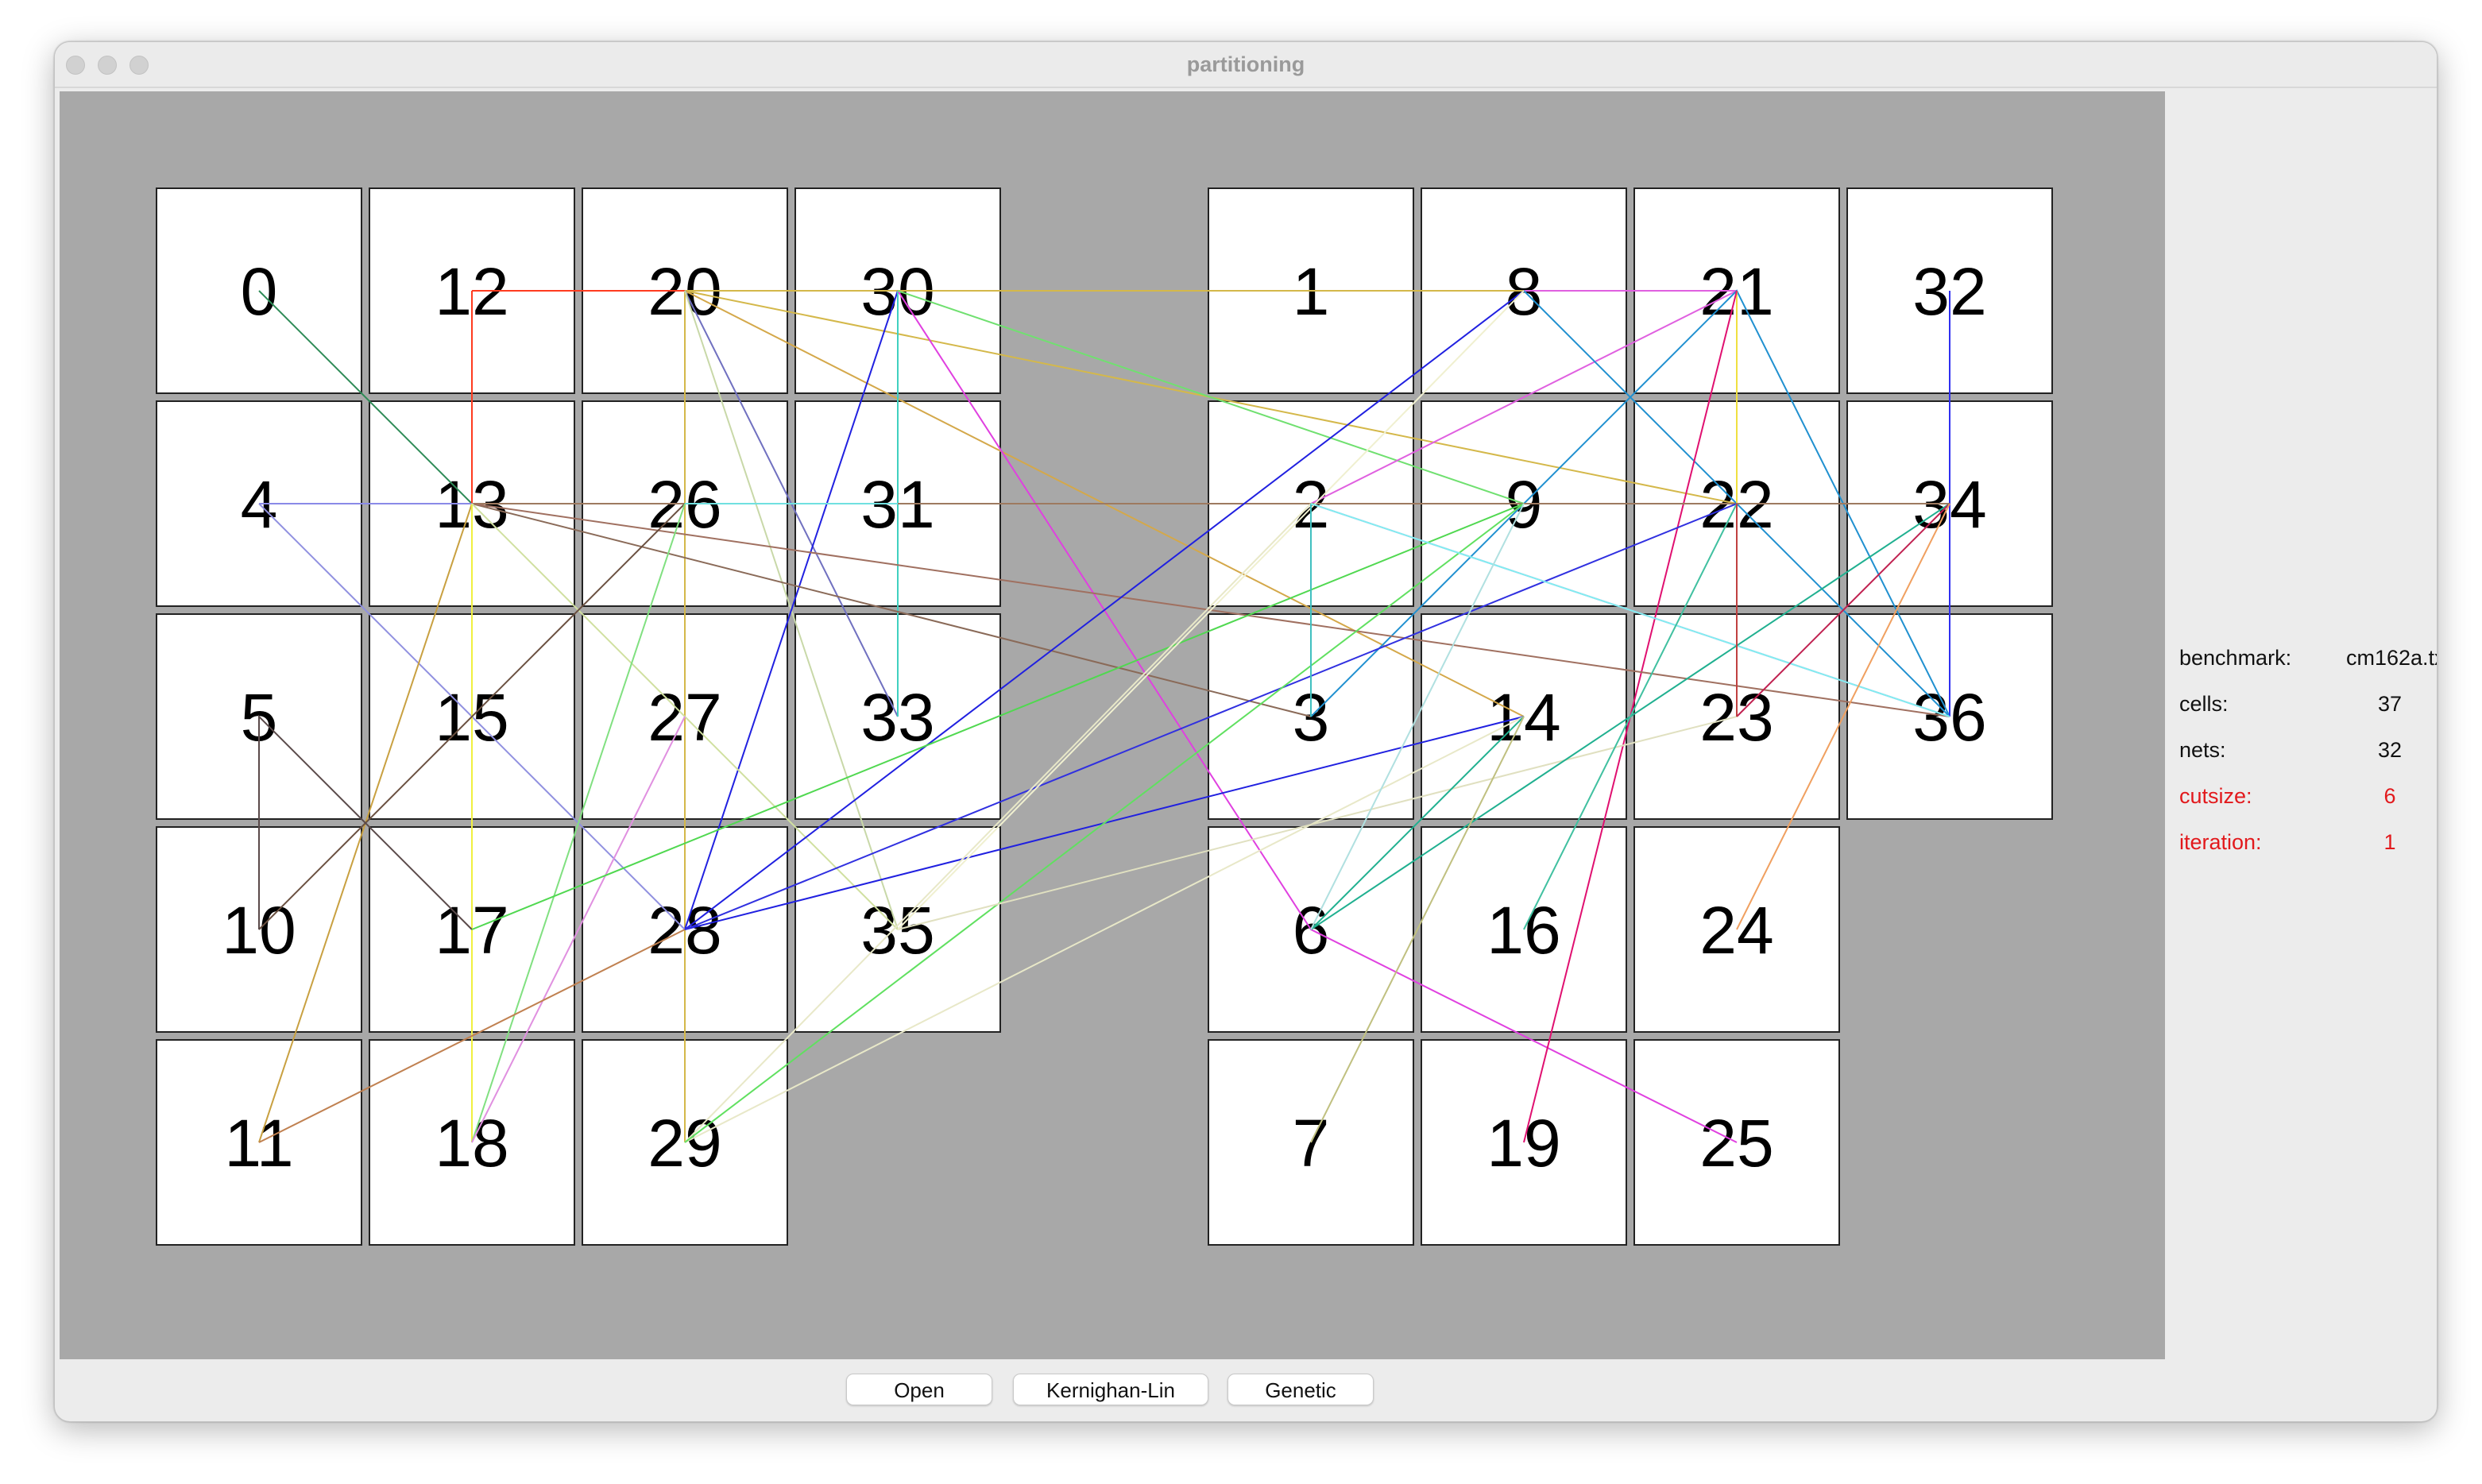  I want to click on window-title: partitioning, so click(1245, 64).